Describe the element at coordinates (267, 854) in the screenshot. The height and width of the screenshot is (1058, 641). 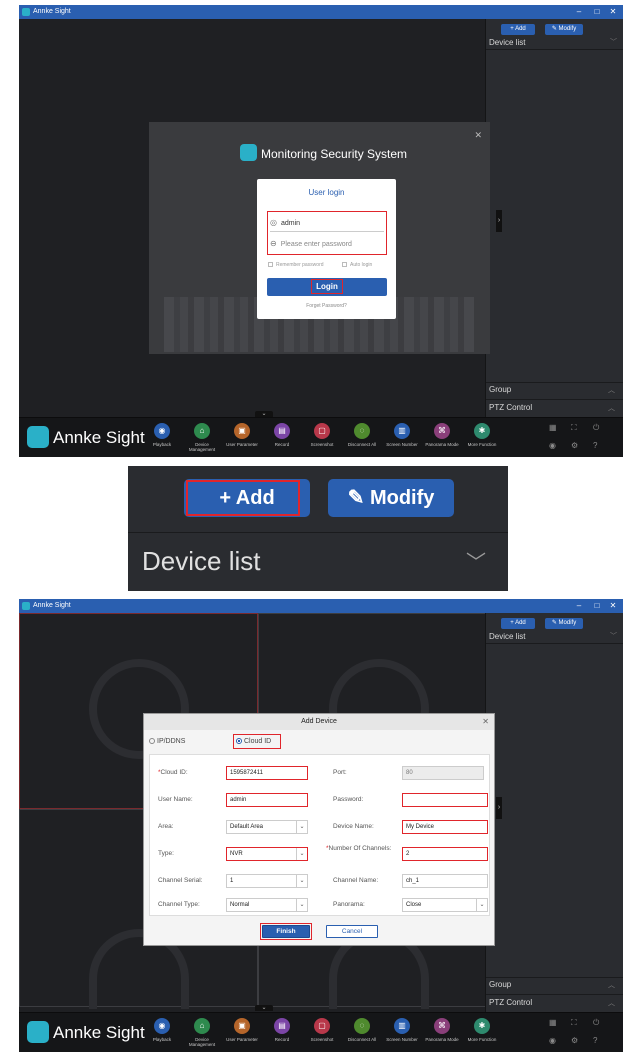
I see `type-select: NVR ⌄` at that location.